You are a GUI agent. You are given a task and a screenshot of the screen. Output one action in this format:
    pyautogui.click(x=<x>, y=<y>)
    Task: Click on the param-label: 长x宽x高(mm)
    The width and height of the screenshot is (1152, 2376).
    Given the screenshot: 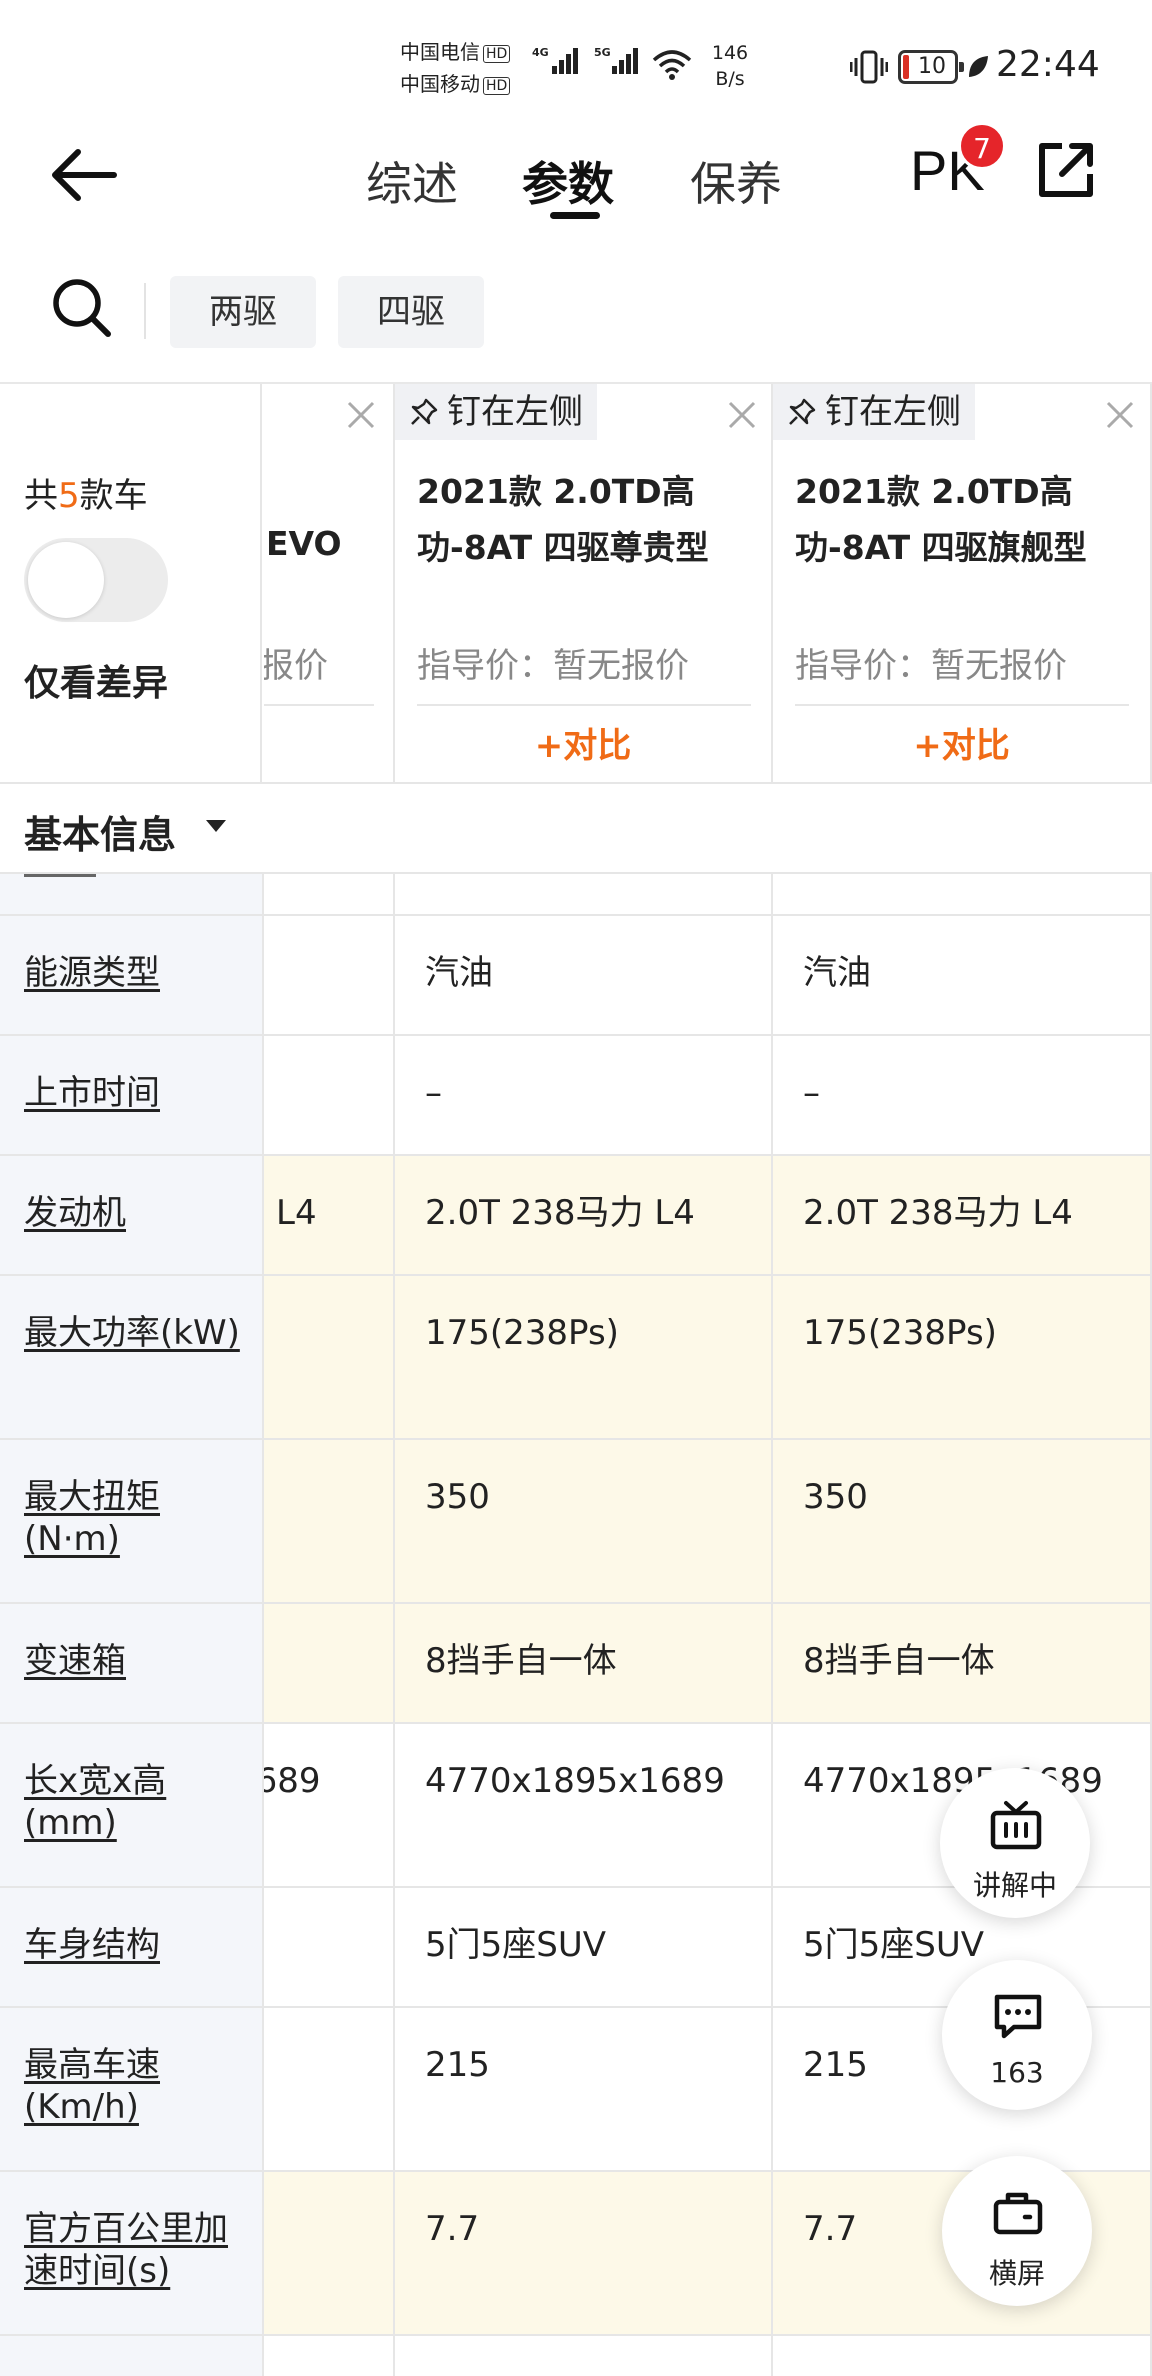 What is the action you would take?
    pyautogui.click(x=139, y=1802)
    